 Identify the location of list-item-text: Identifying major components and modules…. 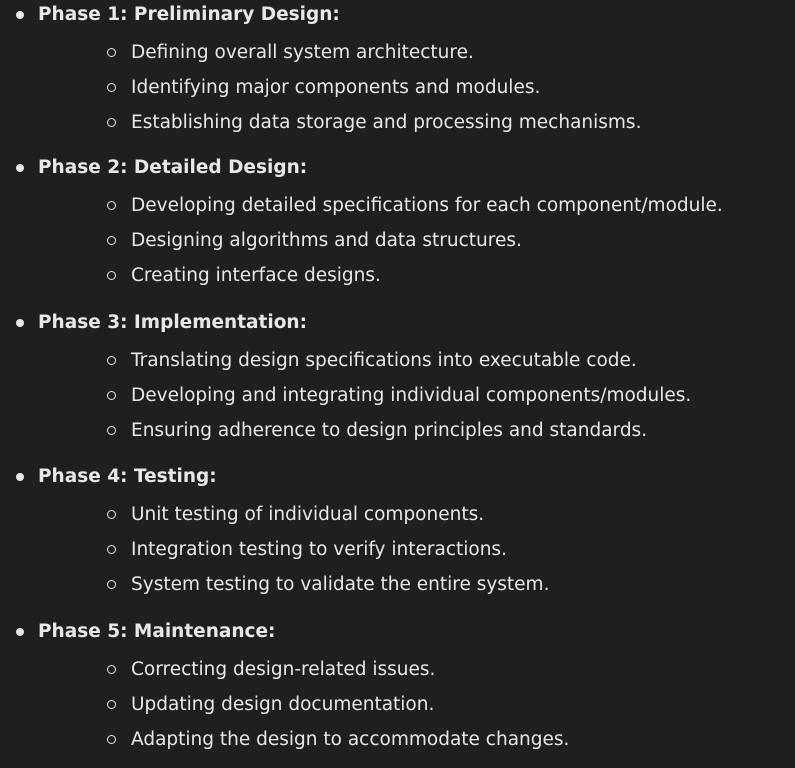
(336, 87).